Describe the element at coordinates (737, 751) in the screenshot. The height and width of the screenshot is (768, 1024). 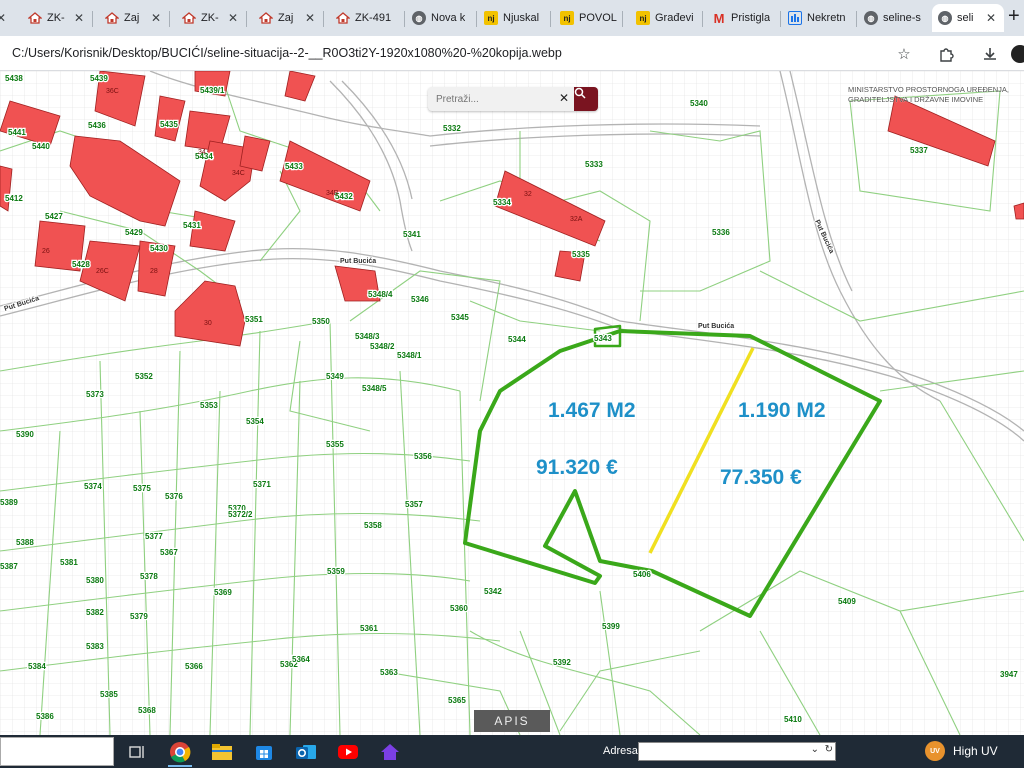
I see `address-toolbar-input: ⌄ ↻` at that location.